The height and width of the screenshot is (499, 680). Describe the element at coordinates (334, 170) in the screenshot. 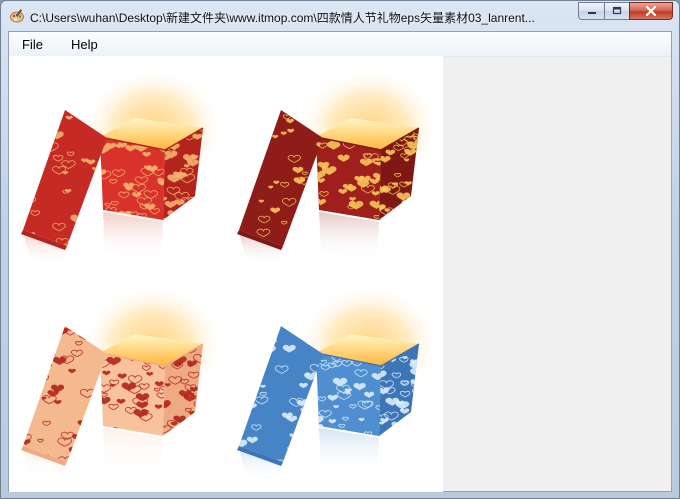

I see `gift-box-dark-red` at that location.